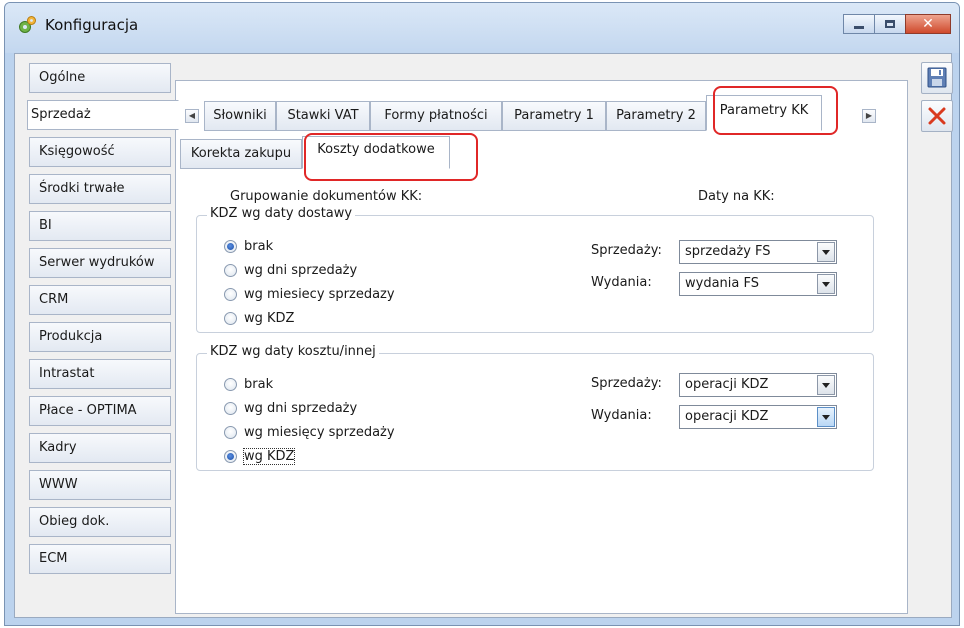 The height and width of the screenshot is (628, 964). Describe the element at coordinates (728, 251) in the screenshot. I see `select-value: sprzedaży FS` at that location.